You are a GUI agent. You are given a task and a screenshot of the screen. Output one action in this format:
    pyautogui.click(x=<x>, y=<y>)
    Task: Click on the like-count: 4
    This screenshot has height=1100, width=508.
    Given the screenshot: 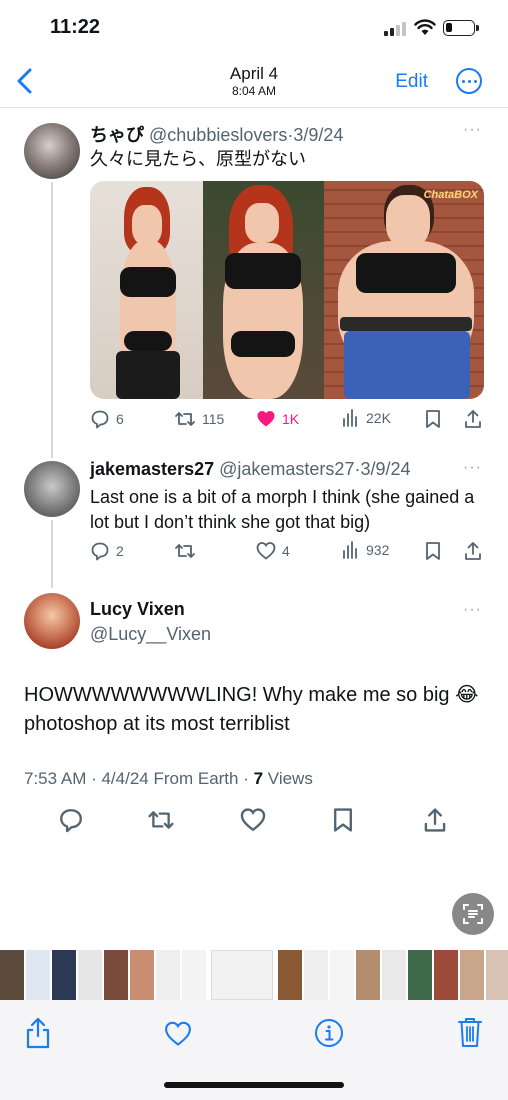 What is the action you would take?
    pyautogui.click(x=286, y=551)
    